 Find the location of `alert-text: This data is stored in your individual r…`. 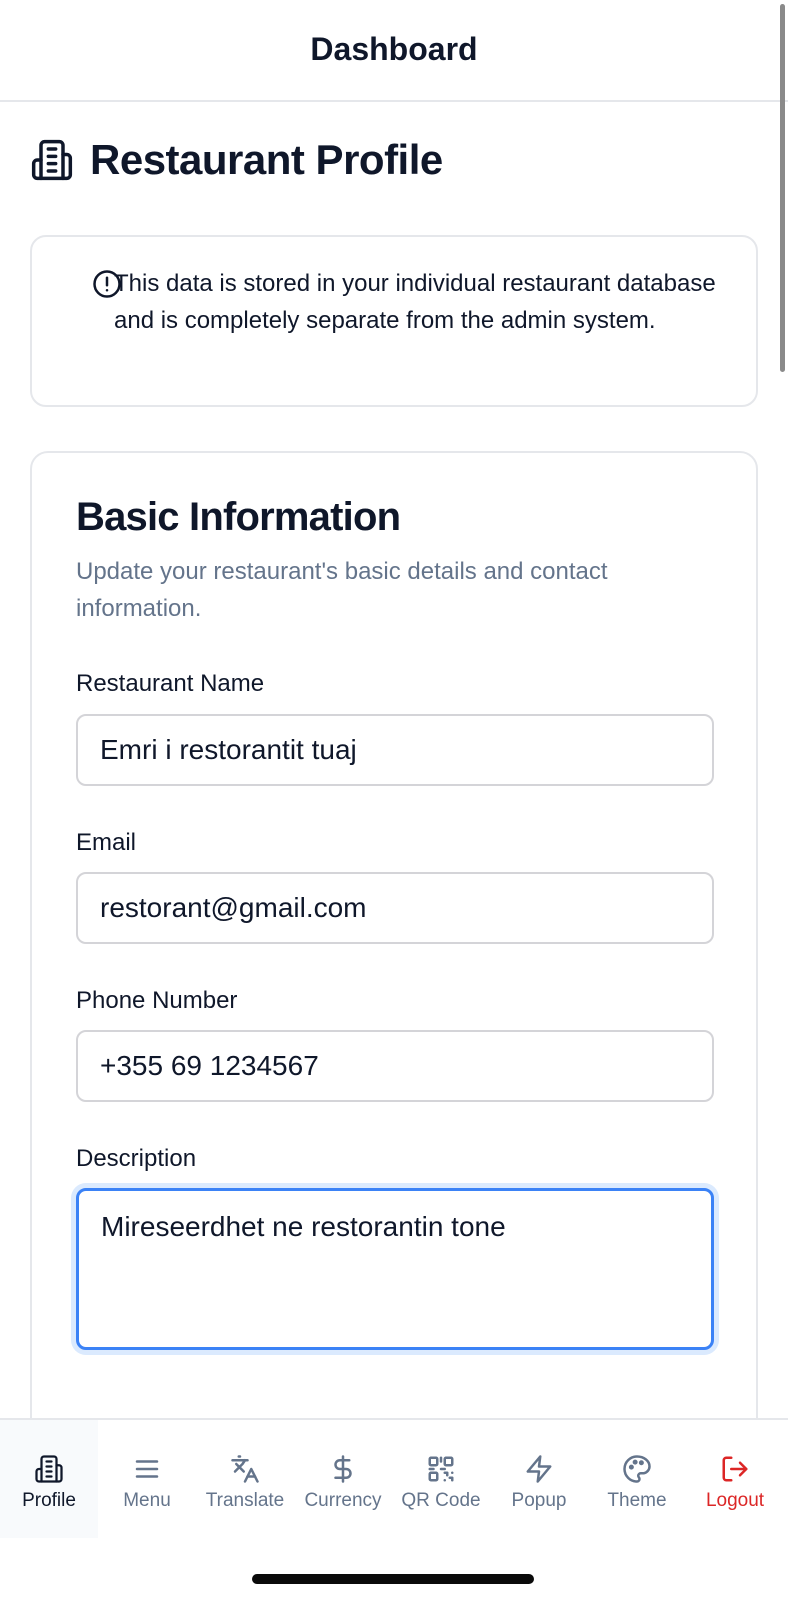

alert-text: This data is stored in your individual r… is located at coordinates (415, 302).